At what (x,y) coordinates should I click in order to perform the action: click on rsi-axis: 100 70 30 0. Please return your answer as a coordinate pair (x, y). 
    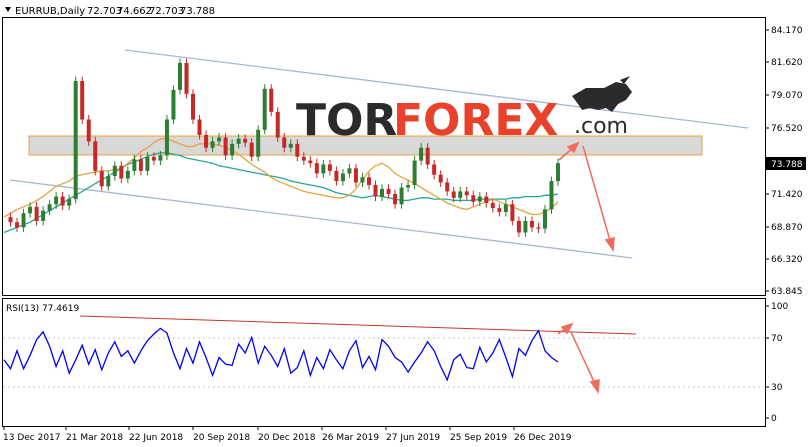
    Looking at the image, I should click on (776, 363).